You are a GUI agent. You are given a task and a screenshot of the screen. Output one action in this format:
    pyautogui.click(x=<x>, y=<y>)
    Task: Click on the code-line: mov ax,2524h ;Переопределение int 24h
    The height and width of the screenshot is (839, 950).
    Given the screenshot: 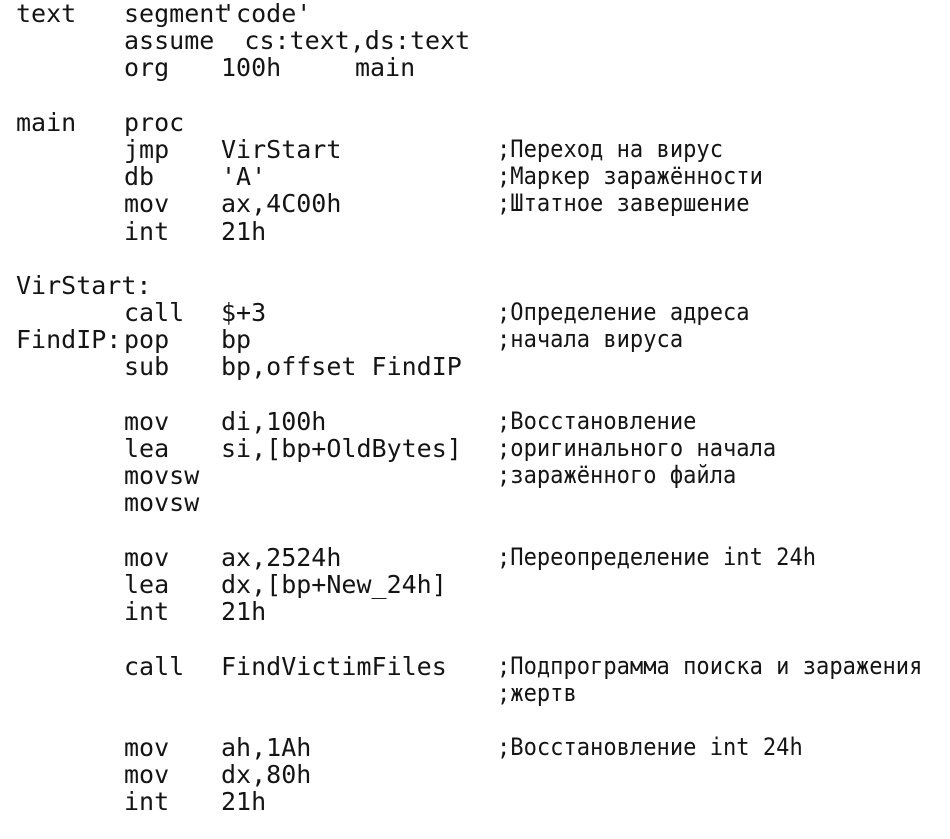 What is the action you would take?
    pyautogui.click(x=475, y=557)
    